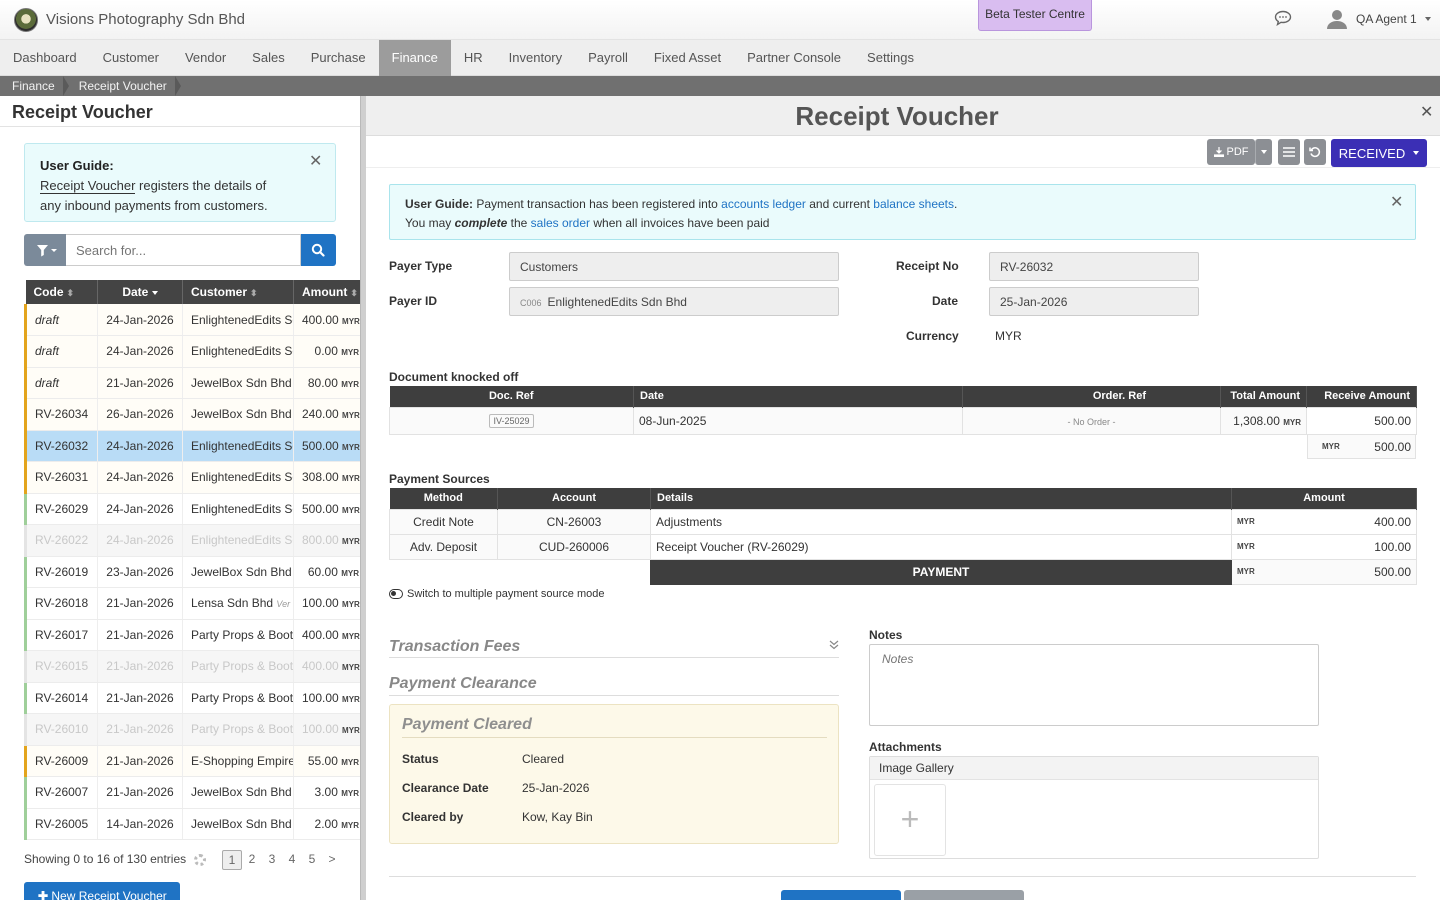 The width and height of the screenshot is (1440, 900). Describe the element at coordinates (45, 250) in the screenshot. I see `filter-button` at that location.